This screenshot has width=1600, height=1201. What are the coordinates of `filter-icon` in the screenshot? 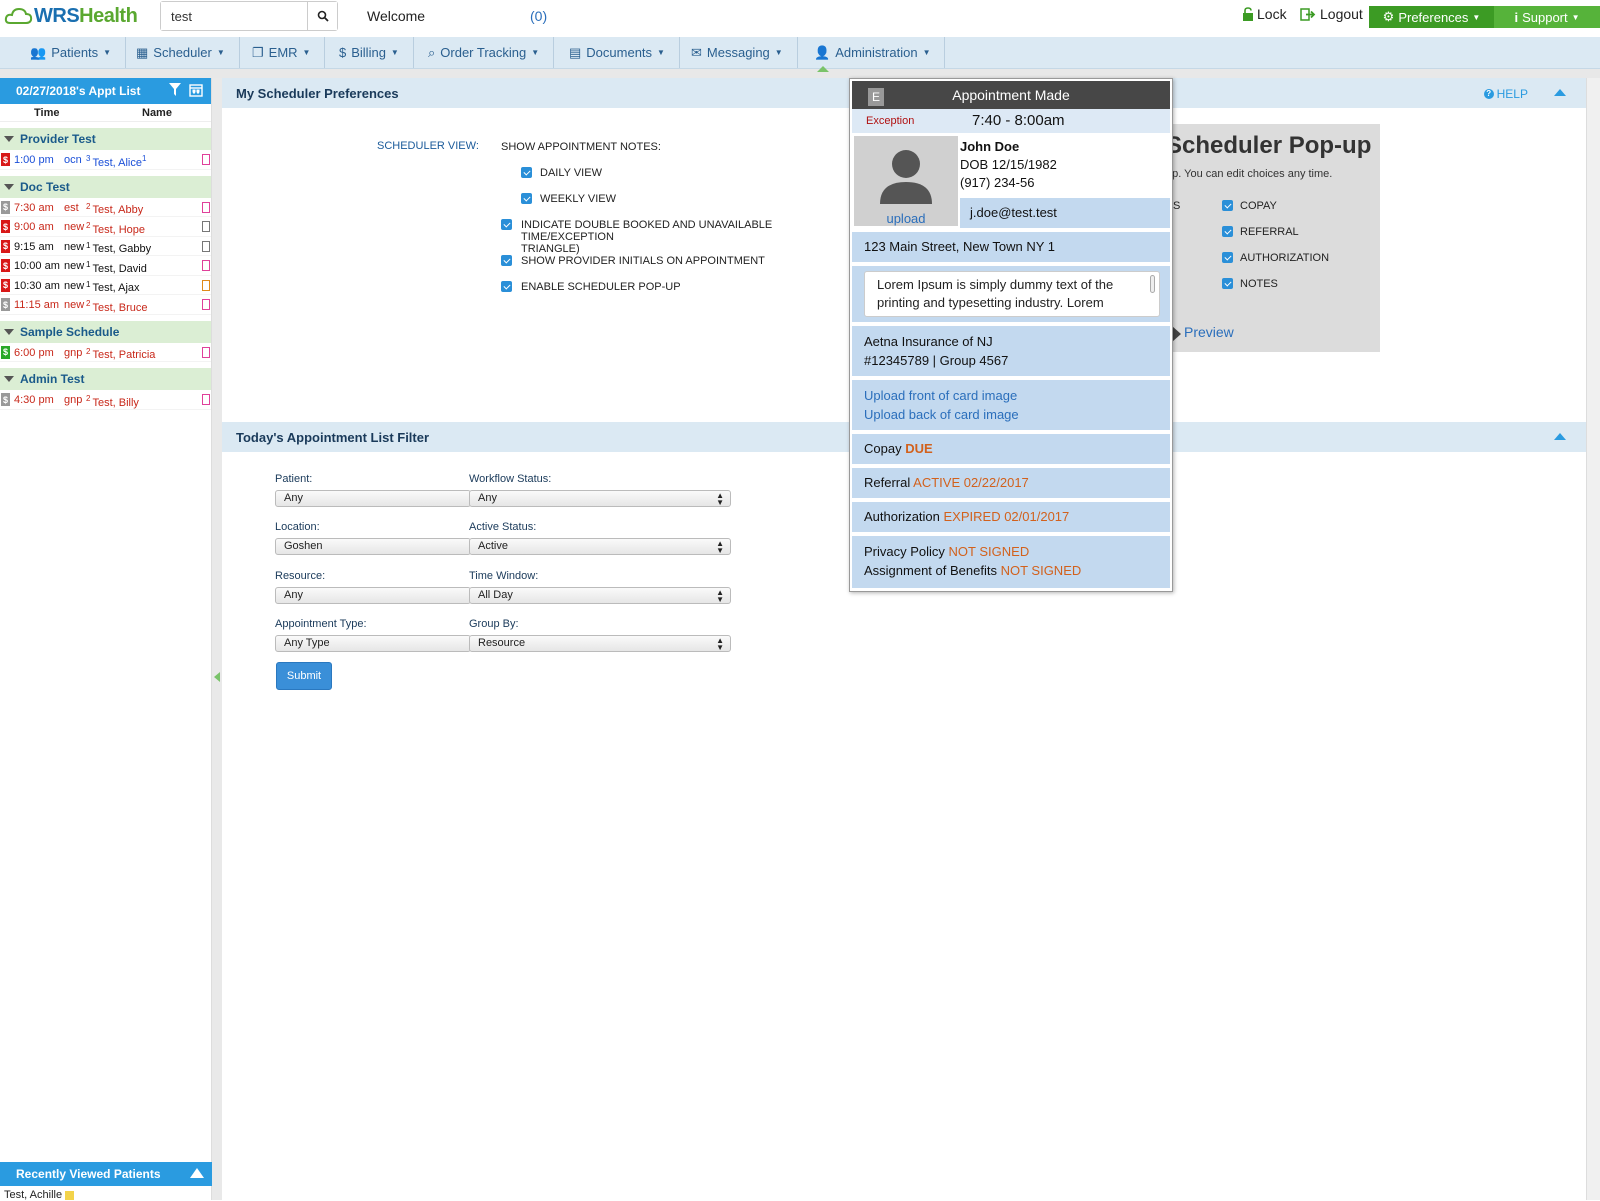 It's located at (175, 89).